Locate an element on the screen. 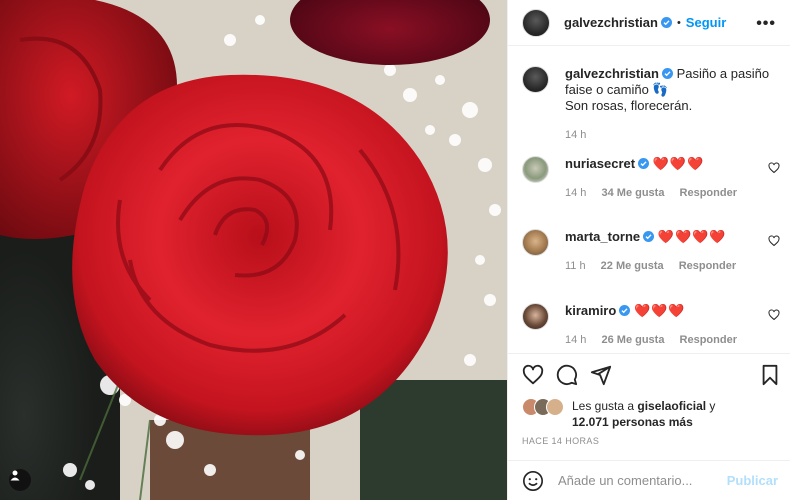  likes-suffix: y is located at coordinates (711, 406).